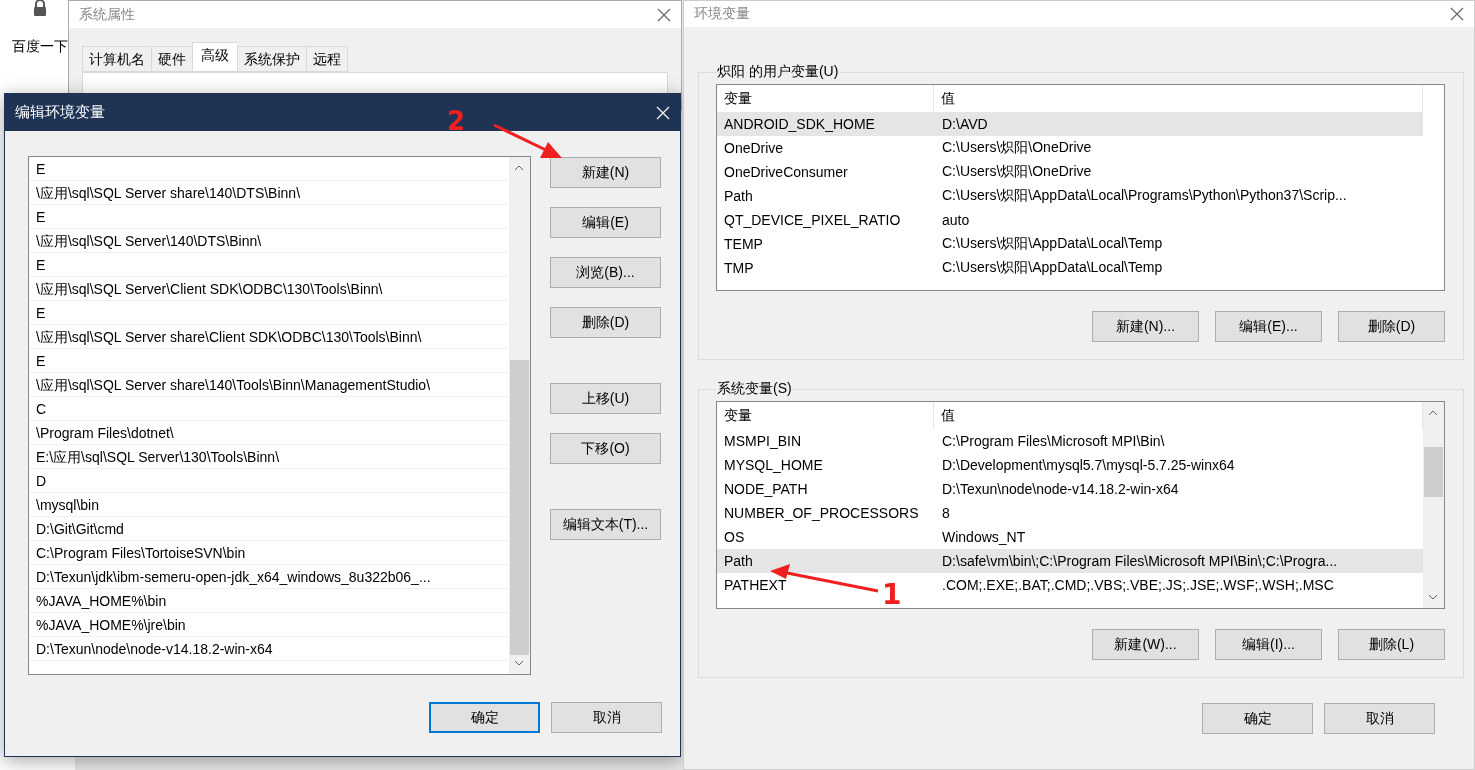 The image size is (1475, 770). What do you see at coordinates (269, 385) in the screenshot?
I see `path-entry: \应用\sql\SQL Server share\140\Tools\Binn\ManagementStudio\` at bounding box center [269, 385].